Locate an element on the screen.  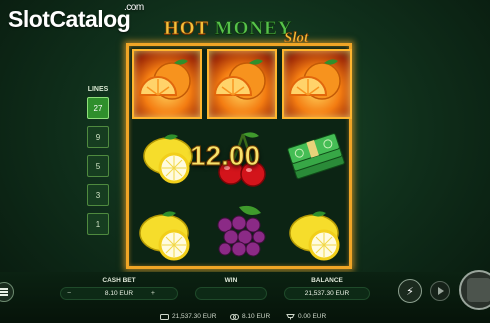
status-bet-value: 8.10 EUR is located at coordinates (256, 316).